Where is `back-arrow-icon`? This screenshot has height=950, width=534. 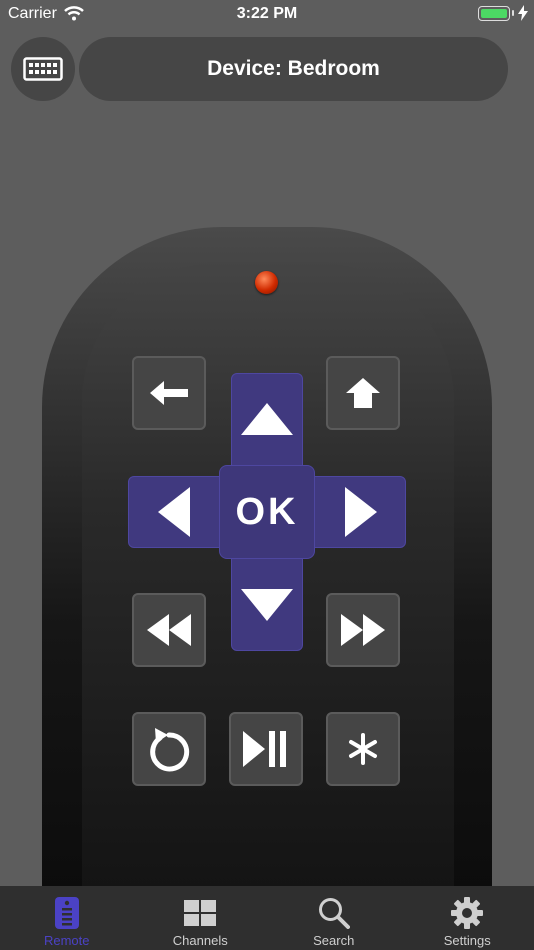 back-arrow-icon is located at coordinates (169, 393).